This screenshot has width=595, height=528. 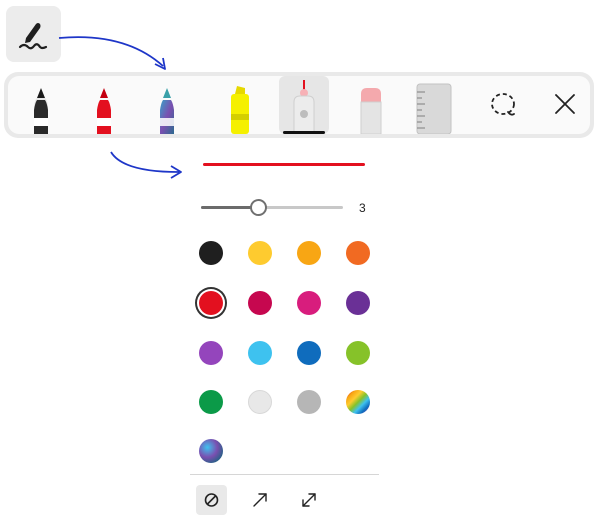 I want to click on arrow-up-right-icon, so click(x=260, y=500).